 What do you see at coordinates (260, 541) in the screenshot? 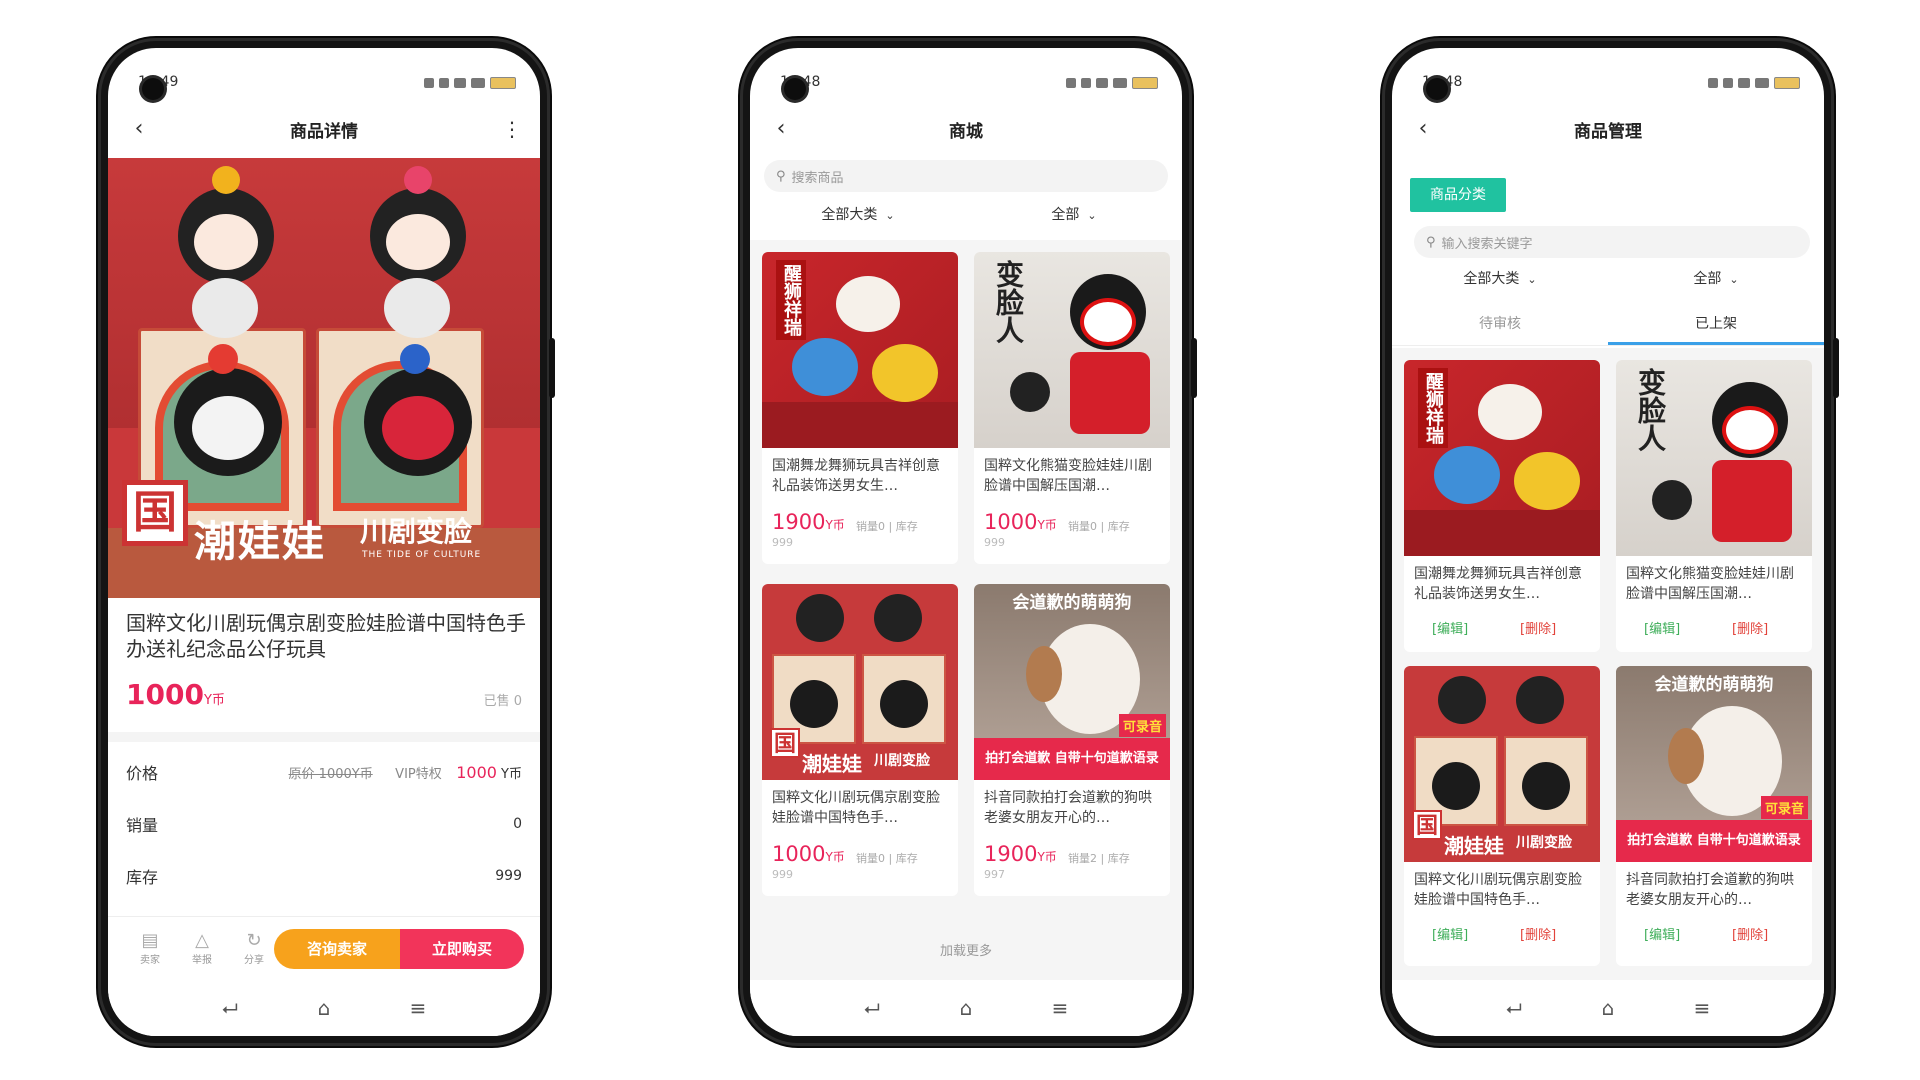
I see `hero-slogan: 潮娃娃` at bounding box center [260, 541].